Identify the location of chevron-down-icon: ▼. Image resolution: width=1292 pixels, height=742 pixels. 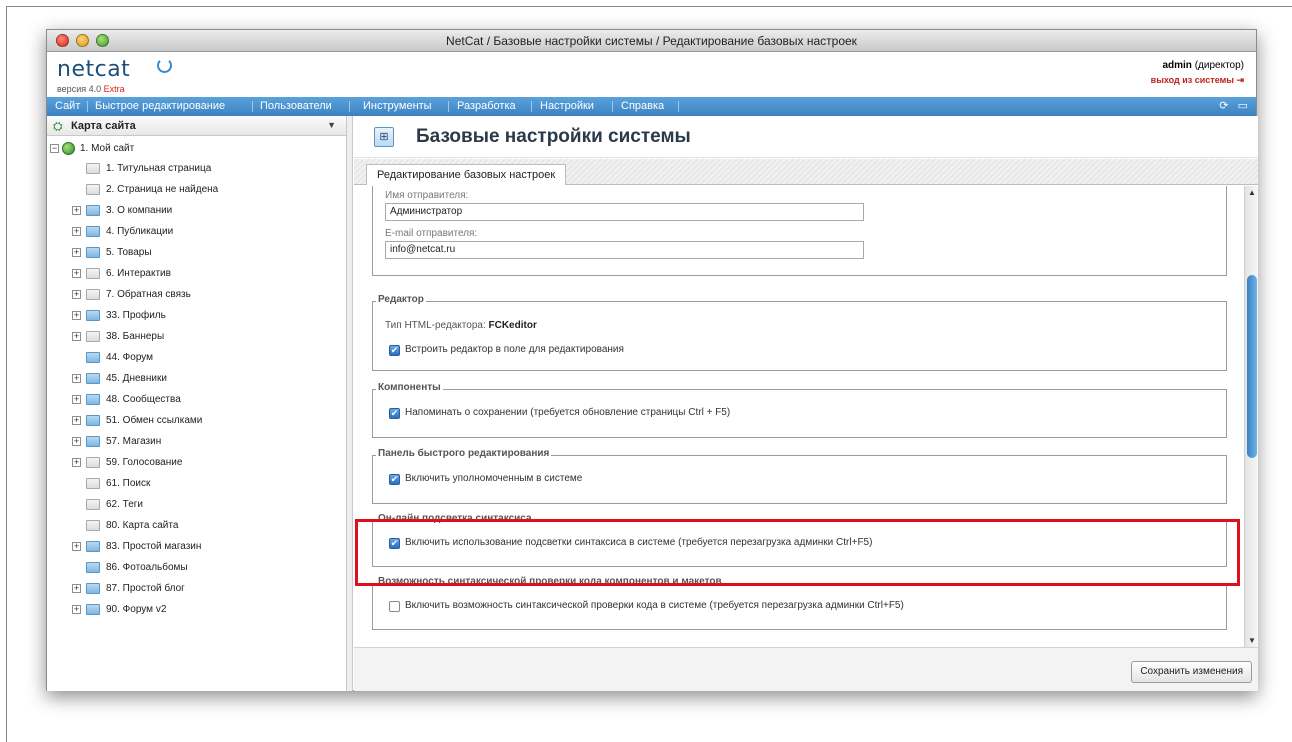
(331, 125).